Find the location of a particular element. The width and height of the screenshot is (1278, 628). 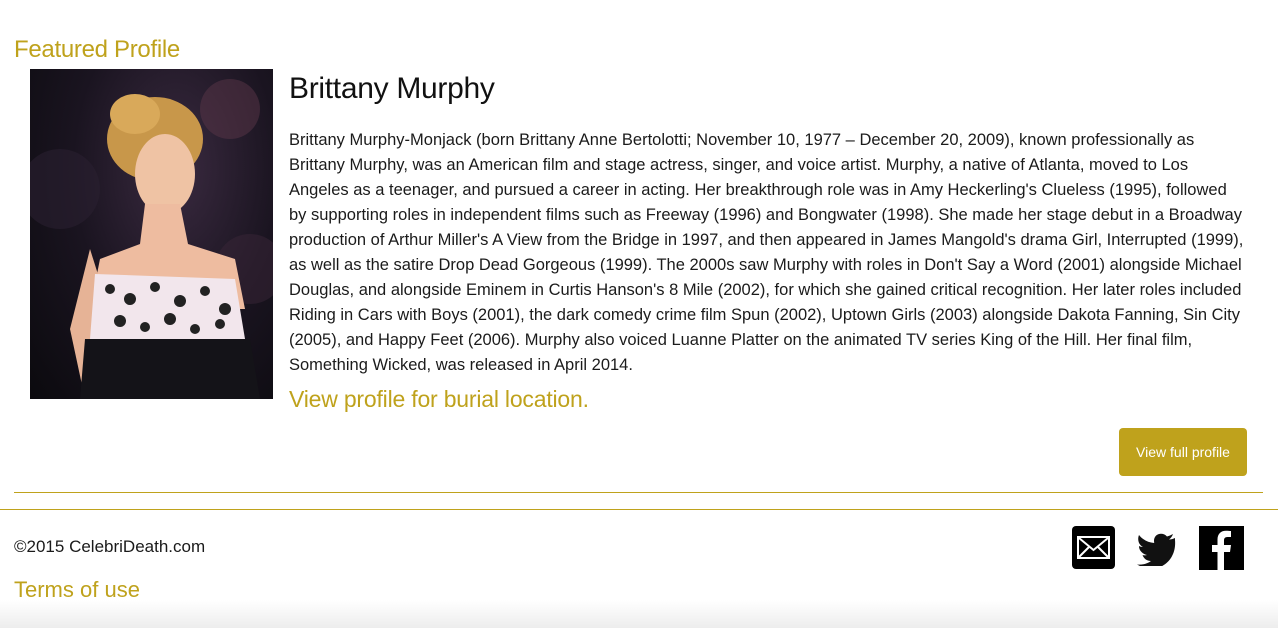

view-full-profile-button: View full profile is located at coordinates (1183, 452).